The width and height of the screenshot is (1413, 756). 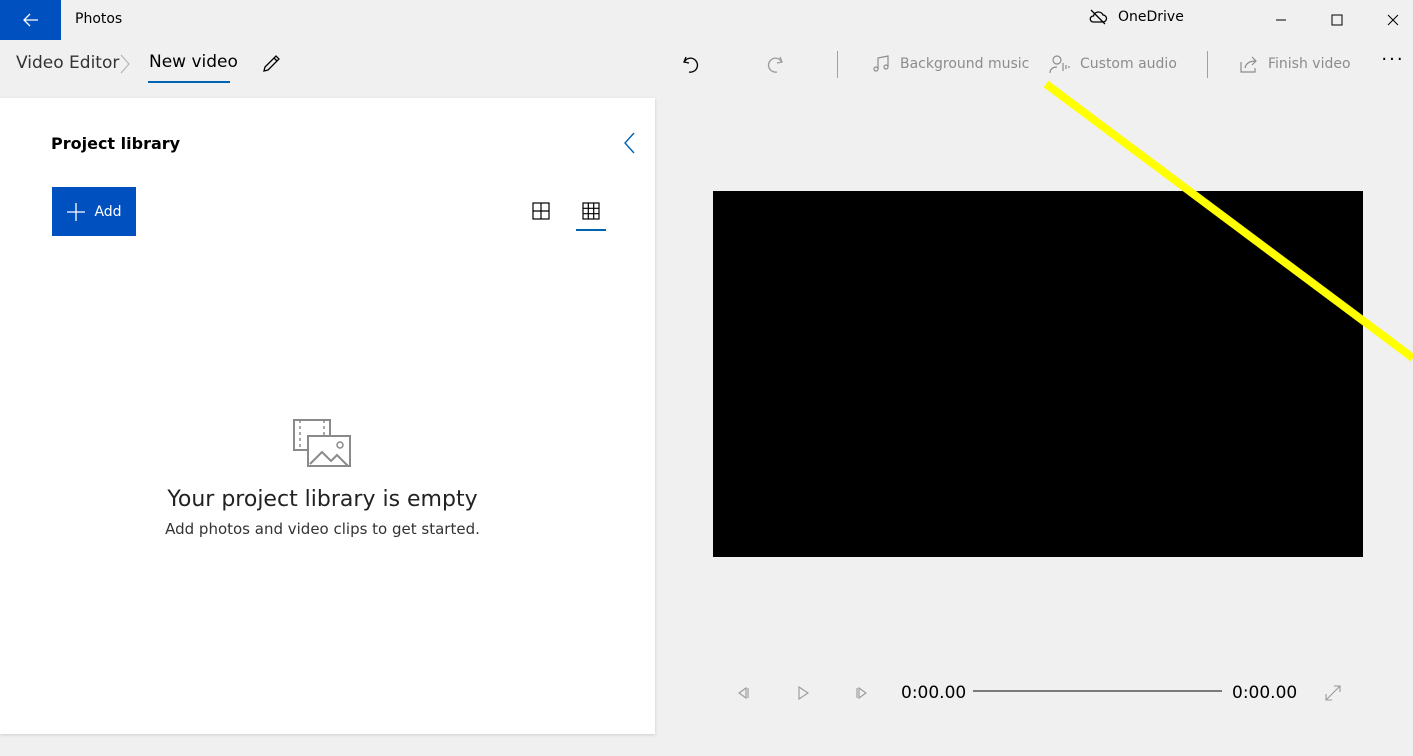 What do you see at coordinates (193, 62) in the screenshot?
I see `breadcrumb-current: New video` at bounding box center [193, 62].